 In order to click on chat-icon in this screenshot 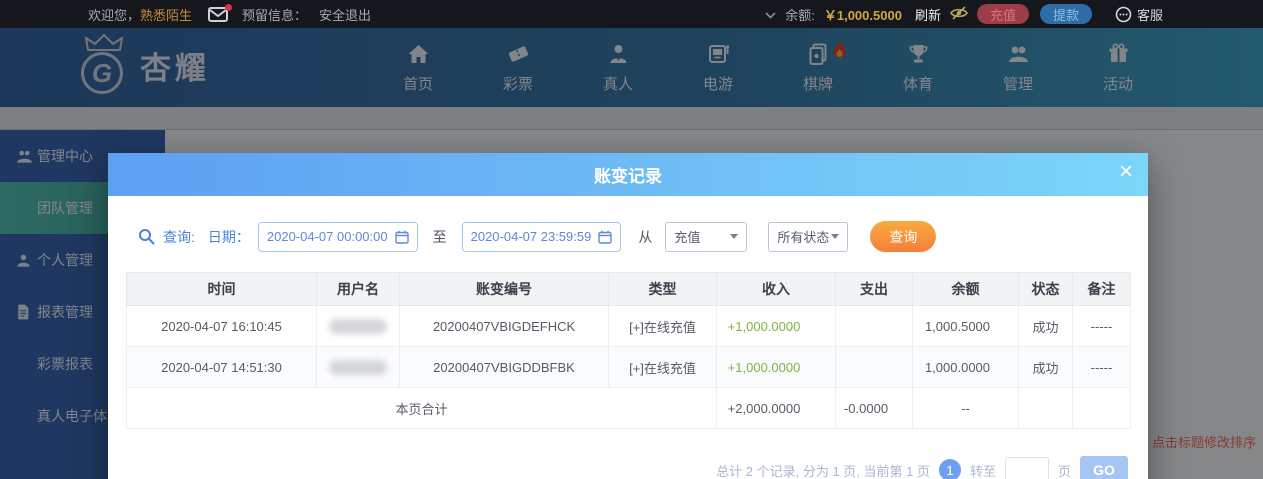, I will do `click(1123, 14)`.